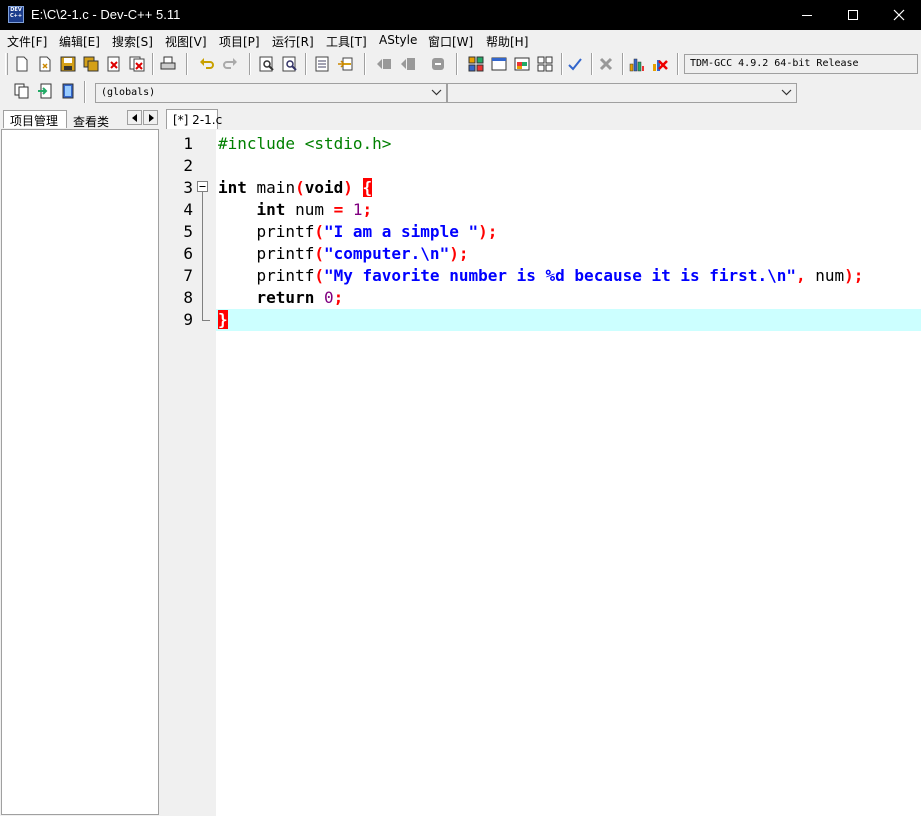 The width and height of the screenshot is (921, 816). Describe the element at coordinates (295, 210) in the screenshot. I see `code-line-4: int num = 1;` at that location.